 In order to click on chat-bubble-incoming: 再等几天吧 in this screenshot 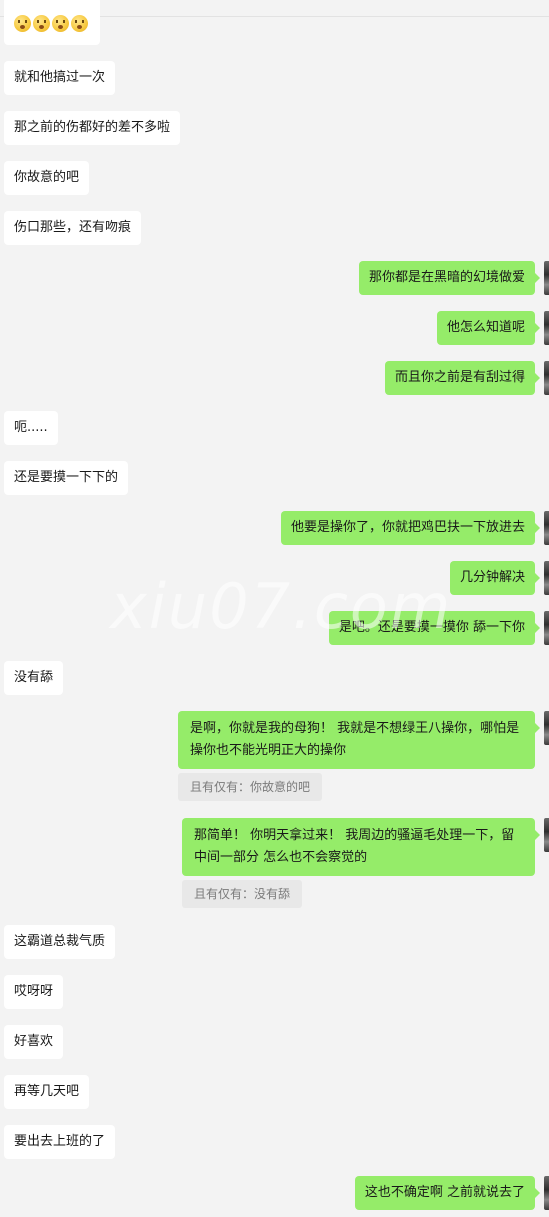, I will do `click(47, 1092)`.